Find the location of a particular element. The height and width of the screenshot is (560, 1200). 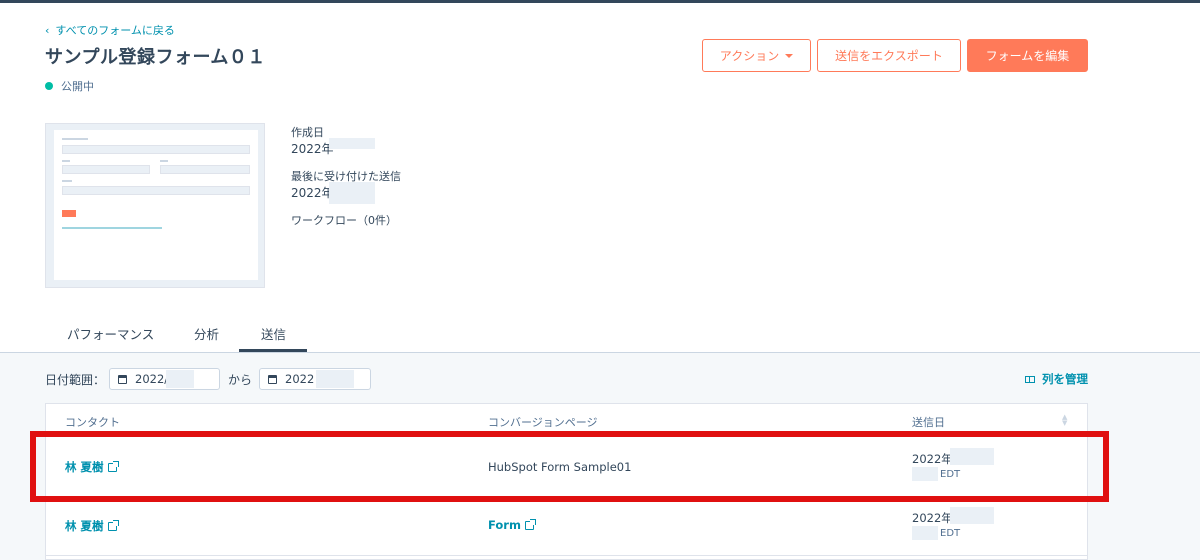

conversion-page-label: Form is located at coordinates (504, 525).